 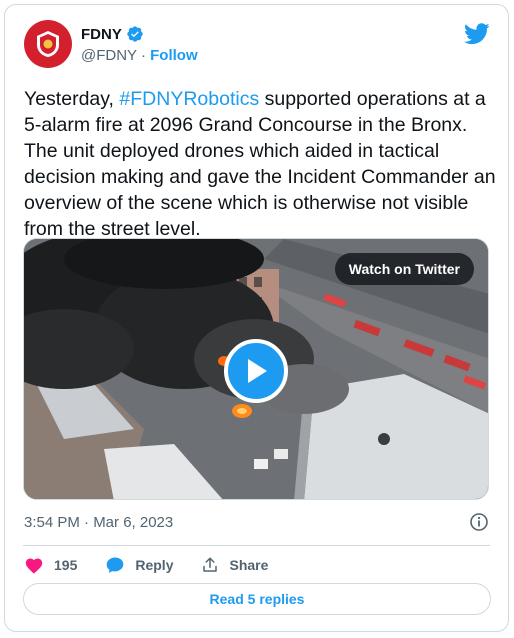 What do you see at coordinates (98, 522) in the screenshot?
I see `tweet-timestamp: 3:54 PM · Mar 6, 2023` at bounding box center [98, 522].